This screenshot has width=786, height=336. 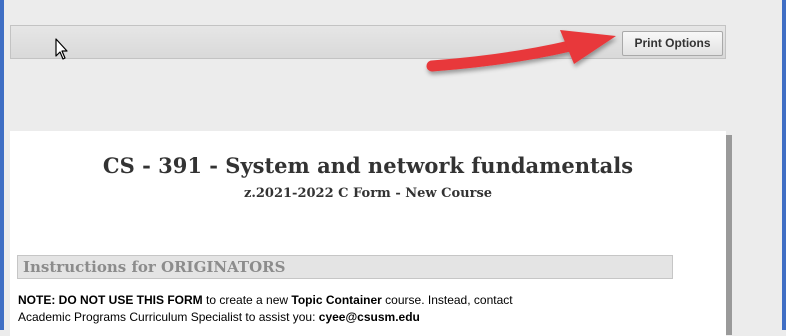 I want to click on print-options-button: Print Options, so click(x=672, y=43).